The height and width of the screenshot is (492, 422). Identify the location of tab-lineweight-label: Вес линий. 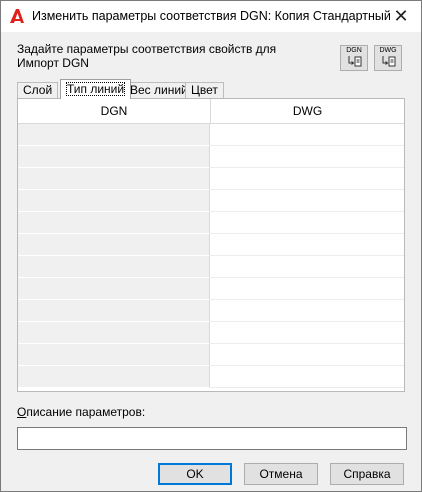
(159, 90).